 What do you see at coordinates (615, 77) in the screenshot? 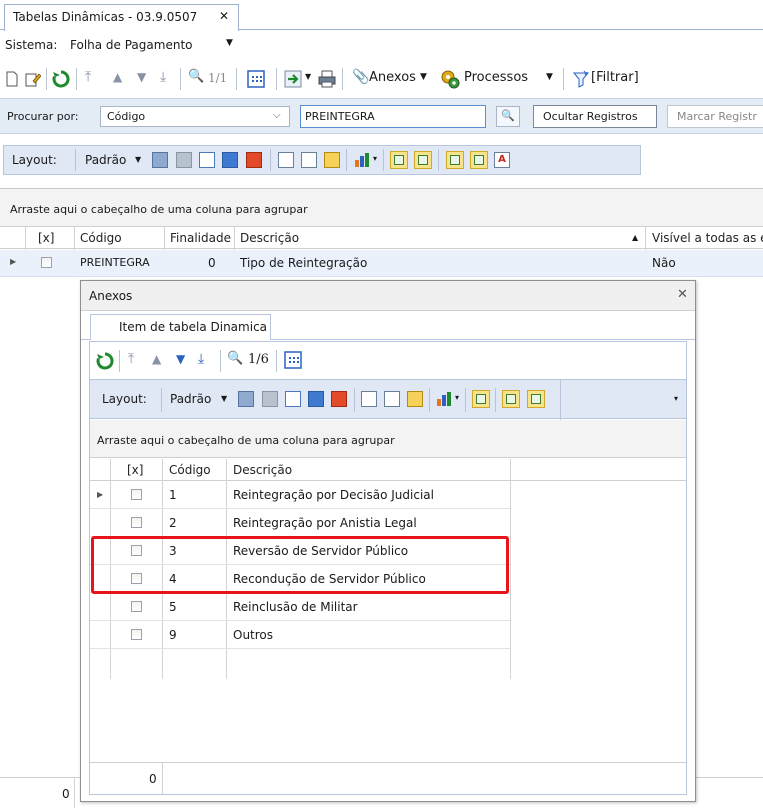
I see `filtrar-button: [Filtrar]` at bounding box center [615, 77].